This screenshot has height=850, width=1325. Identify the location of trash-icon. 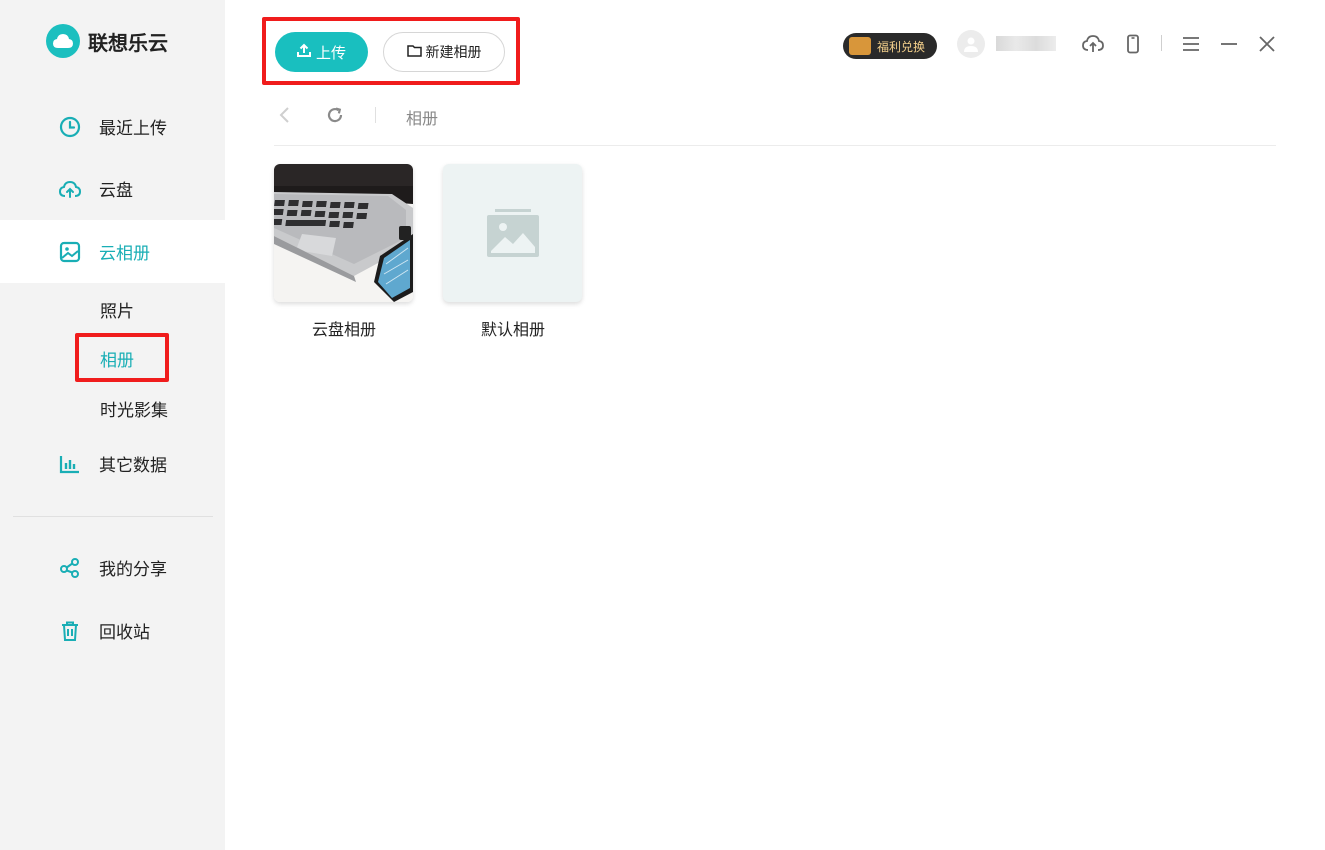
(70, 631).